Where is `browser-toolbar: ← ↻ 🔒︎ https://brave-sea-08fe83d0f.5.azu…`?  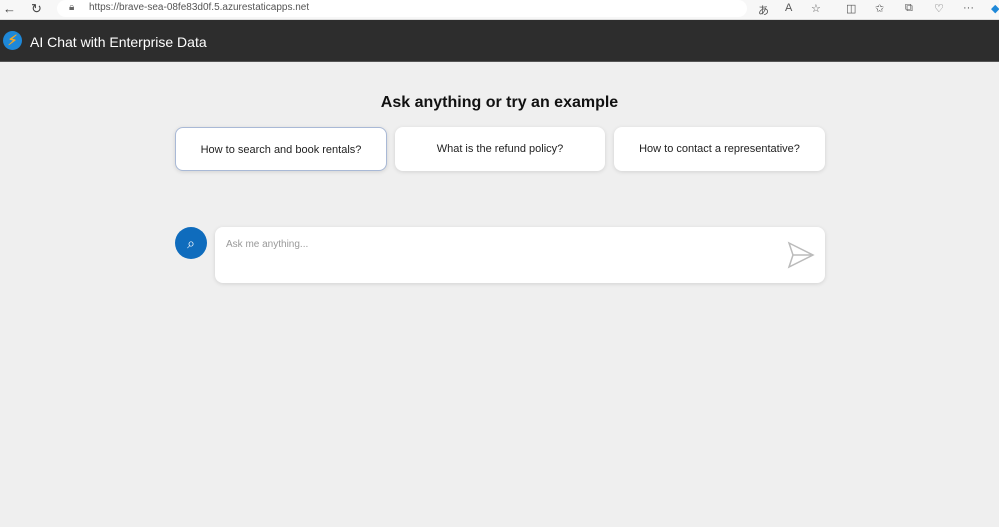 browser-toolbar: ← ↻ 🔒︎ https://brave-sea-08fe83d0f.5.azu… is located at coordinates (499, 10).